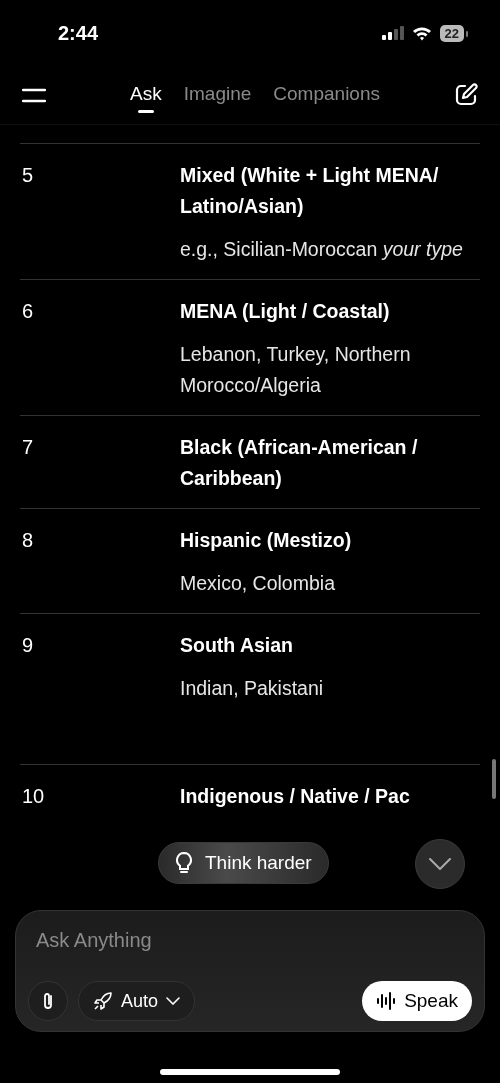 The width and height of the screenshot is (500, 1083). I want to click on menu-icon, so click(34, 95).